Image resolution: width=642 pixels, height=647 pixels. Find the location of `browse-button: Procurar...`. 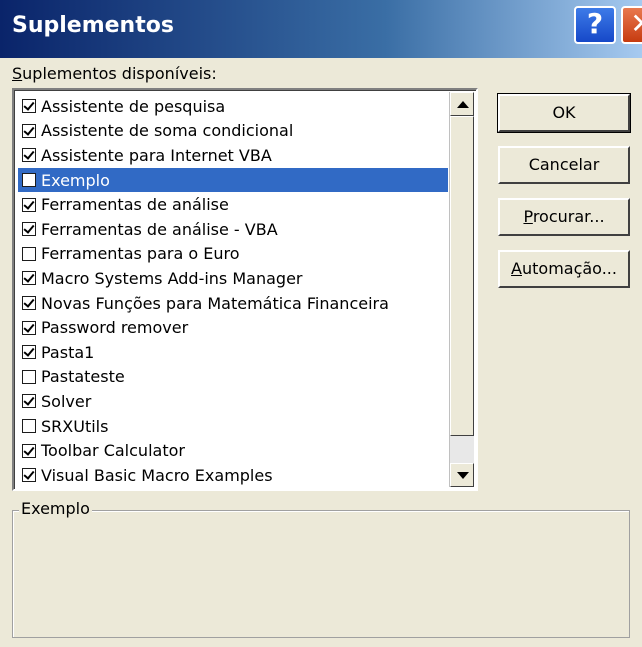

browse-button: Procurar... is located at coordinates (564, 217).